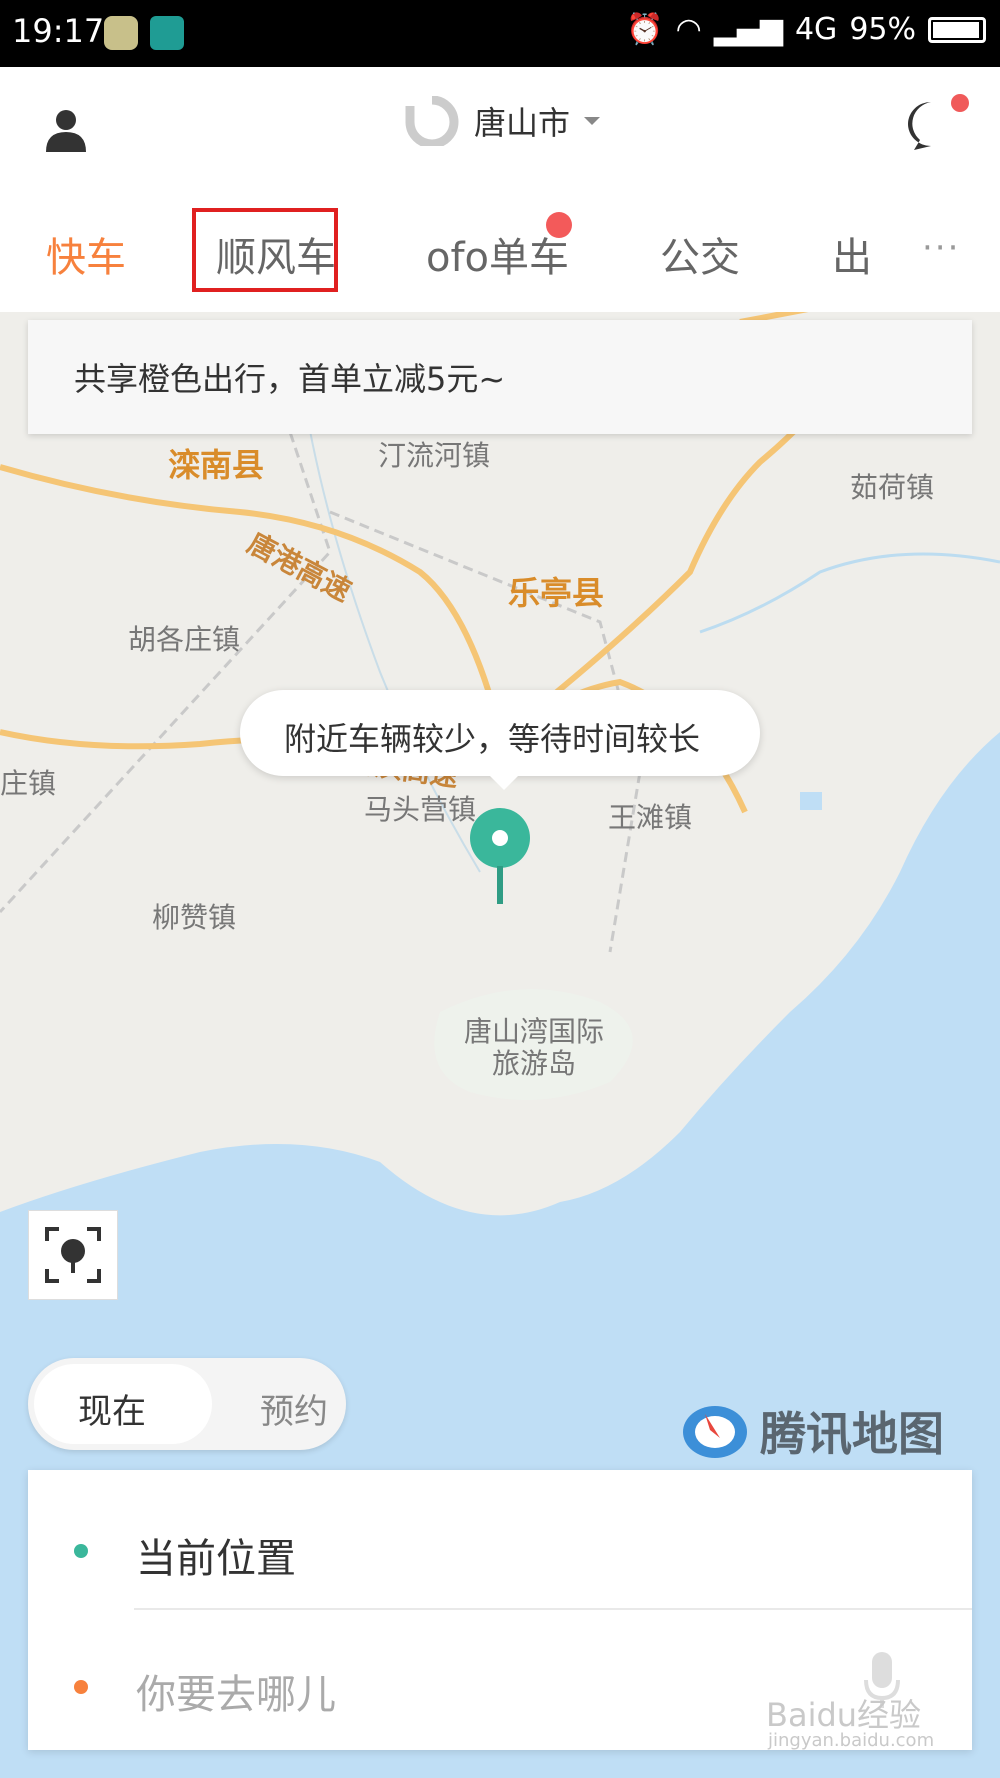  What do you see at coordinates (715, 1432) in the screenshot?
I see `tencent-map-icon` at bounding box center [715, 1432].